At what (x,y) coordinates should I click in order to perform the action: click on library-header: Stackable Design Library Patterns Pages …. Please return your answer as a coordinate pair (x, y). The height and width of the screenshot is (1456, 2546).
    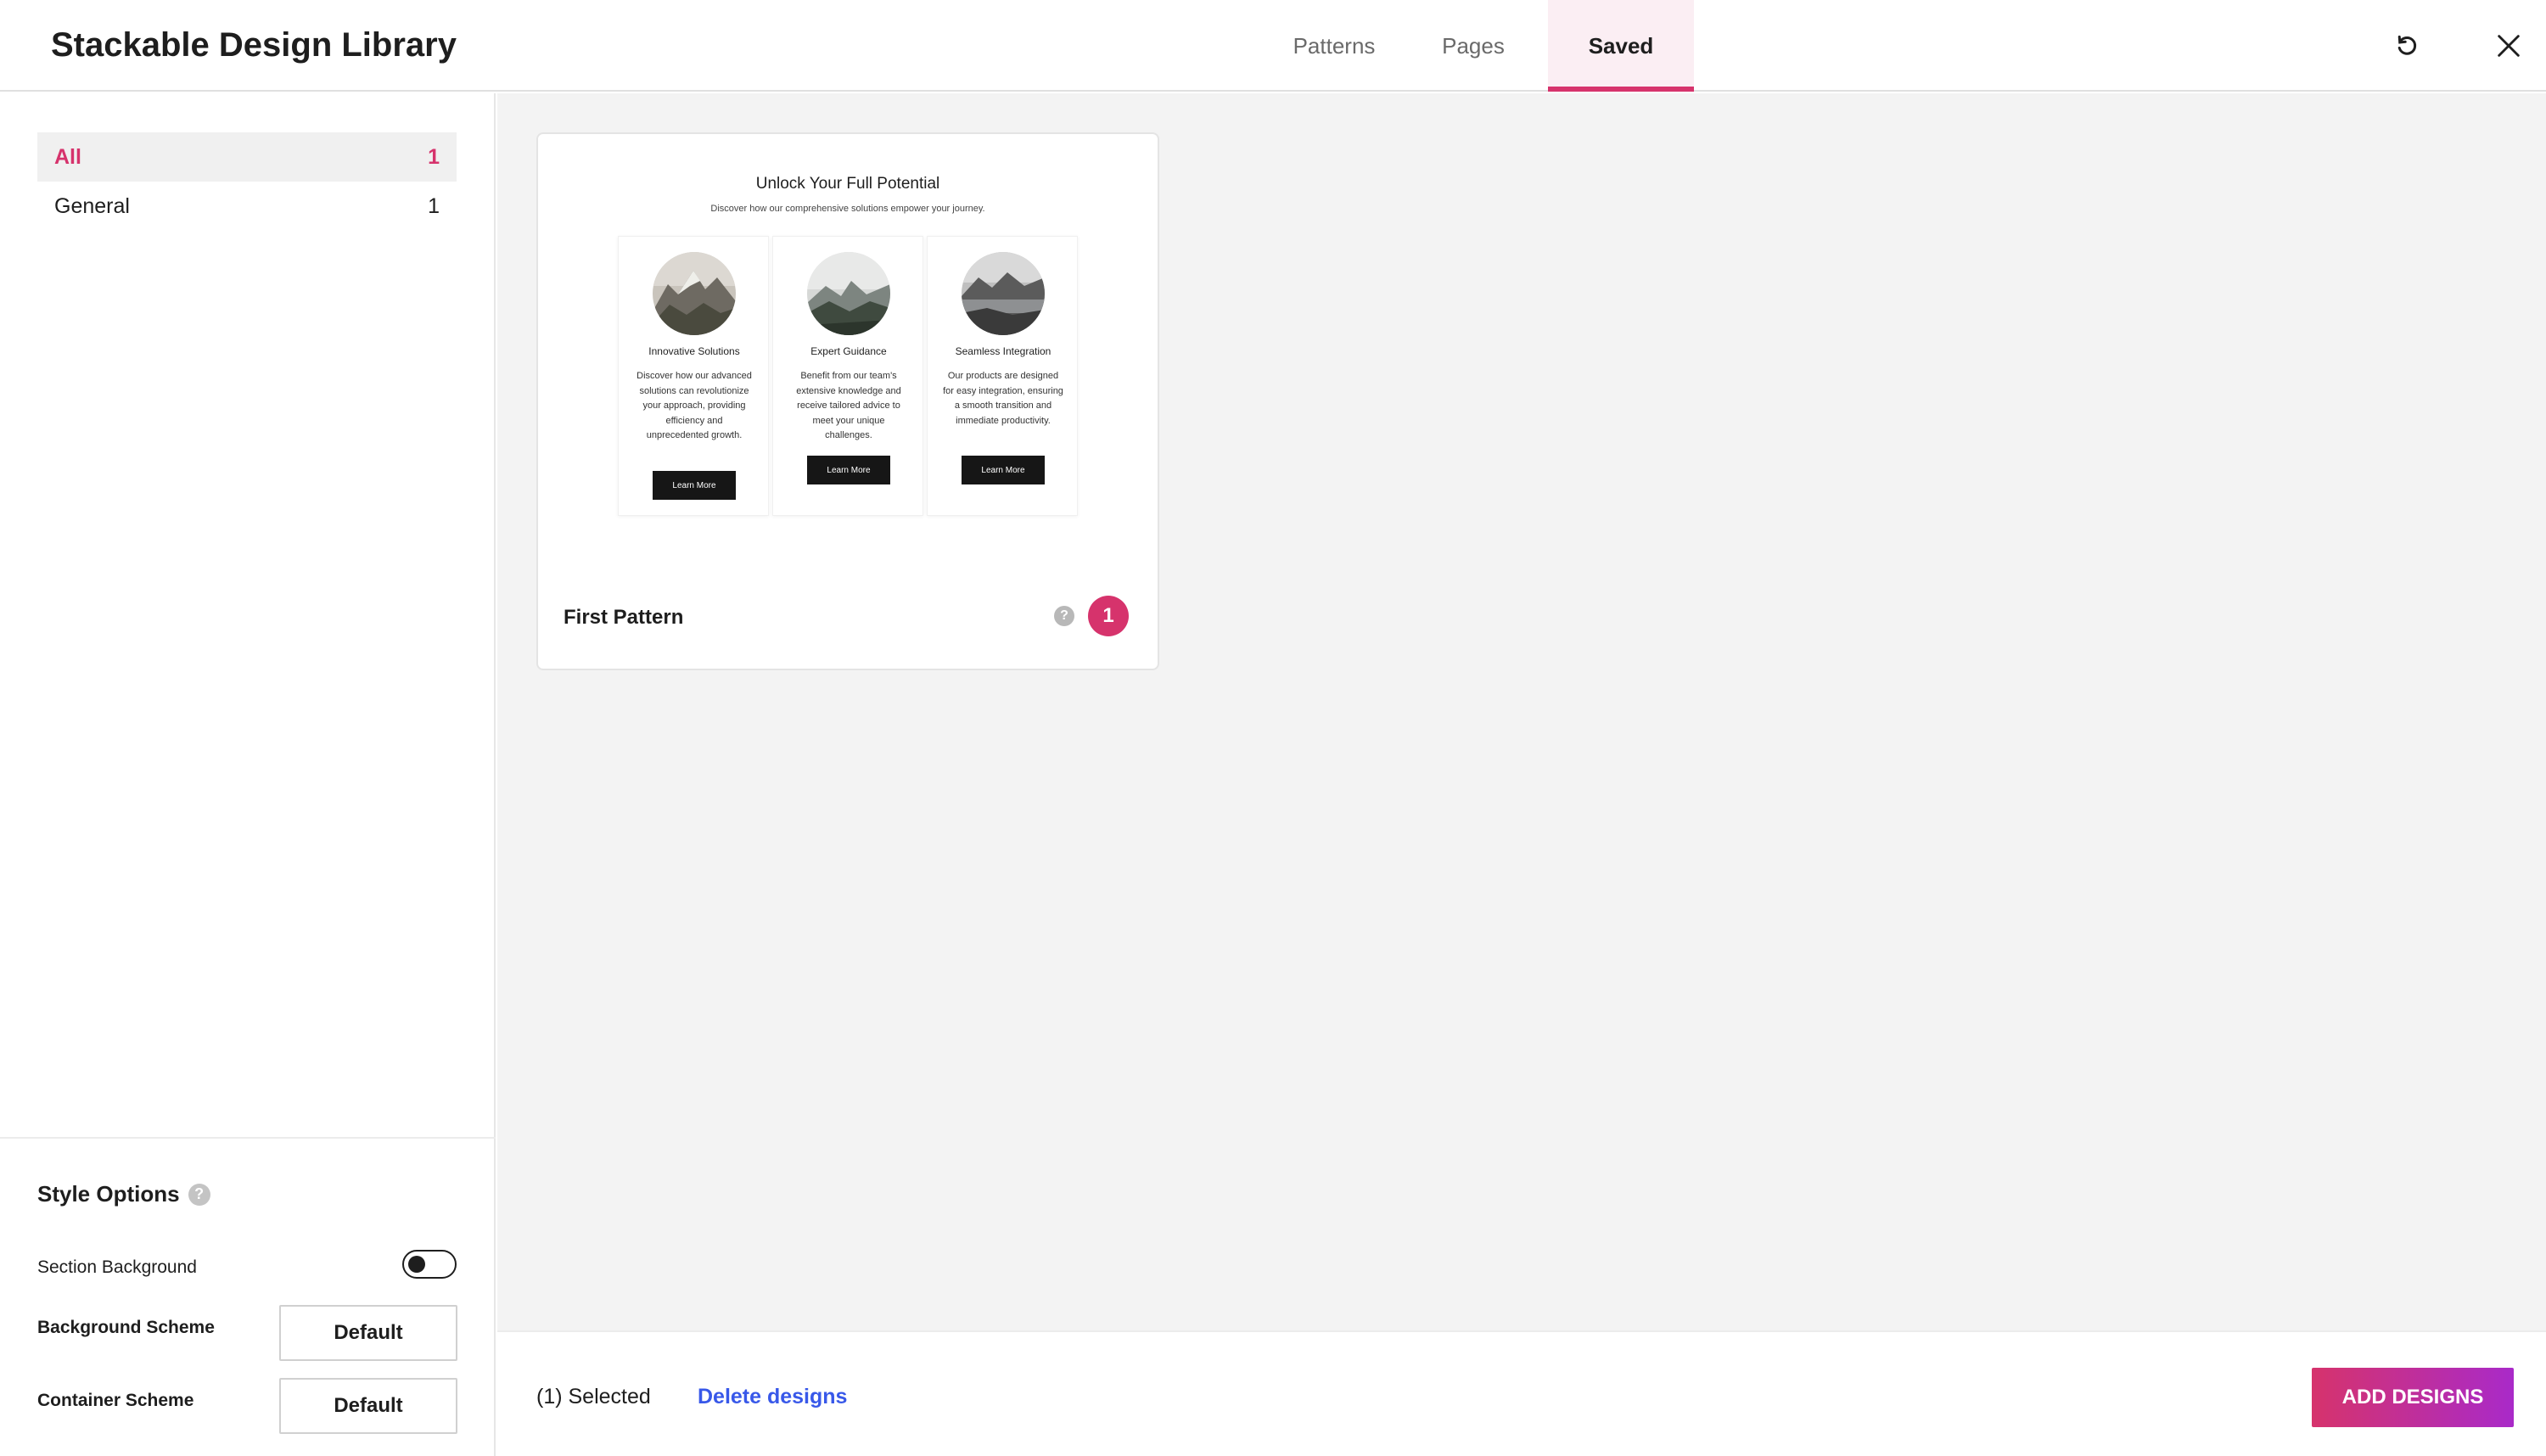
    Looking at the image, I should click on (1273, 46).